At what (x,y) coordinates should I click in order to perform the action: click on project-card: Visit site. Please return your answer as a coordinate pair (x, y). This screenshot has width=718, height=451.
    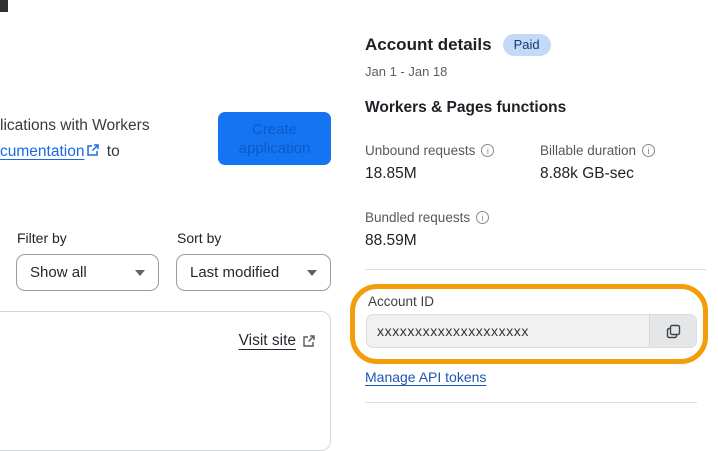
    Looking at the image, I should click on (165, 381).